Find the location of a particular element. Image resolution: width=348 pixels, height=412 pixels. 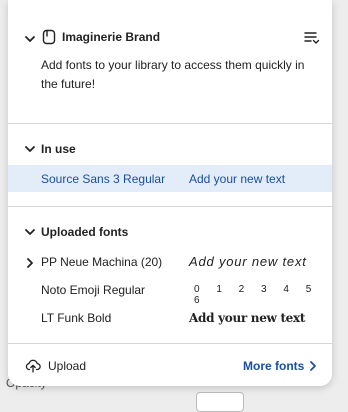

upload-cloud-icon is located at coordinates (33, 365).